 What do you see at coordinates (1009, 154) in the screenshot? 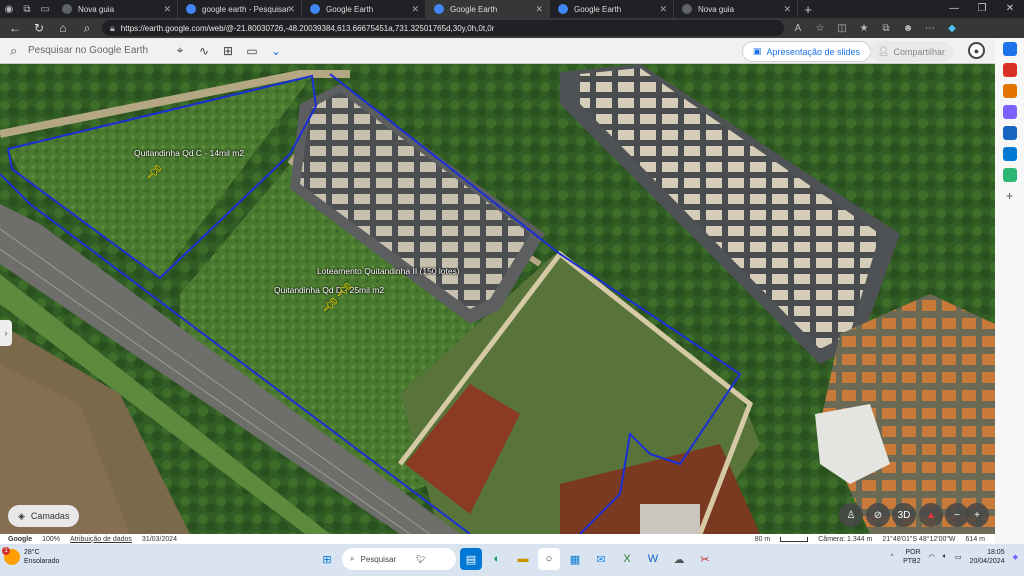
I see `outlook-icon` at bounding box center [1009, 154].